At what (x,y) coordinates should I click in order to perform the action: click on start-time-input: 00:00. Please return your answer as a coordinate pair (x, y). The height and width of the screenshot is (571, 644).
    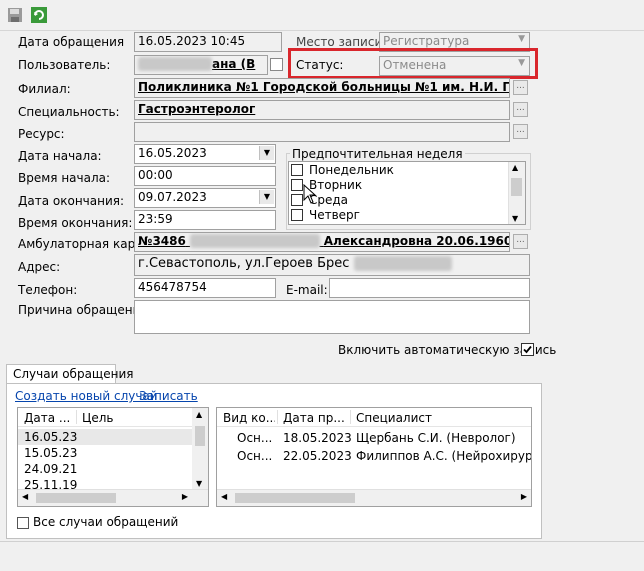
    Looking at the image, I should click on (205, 176).